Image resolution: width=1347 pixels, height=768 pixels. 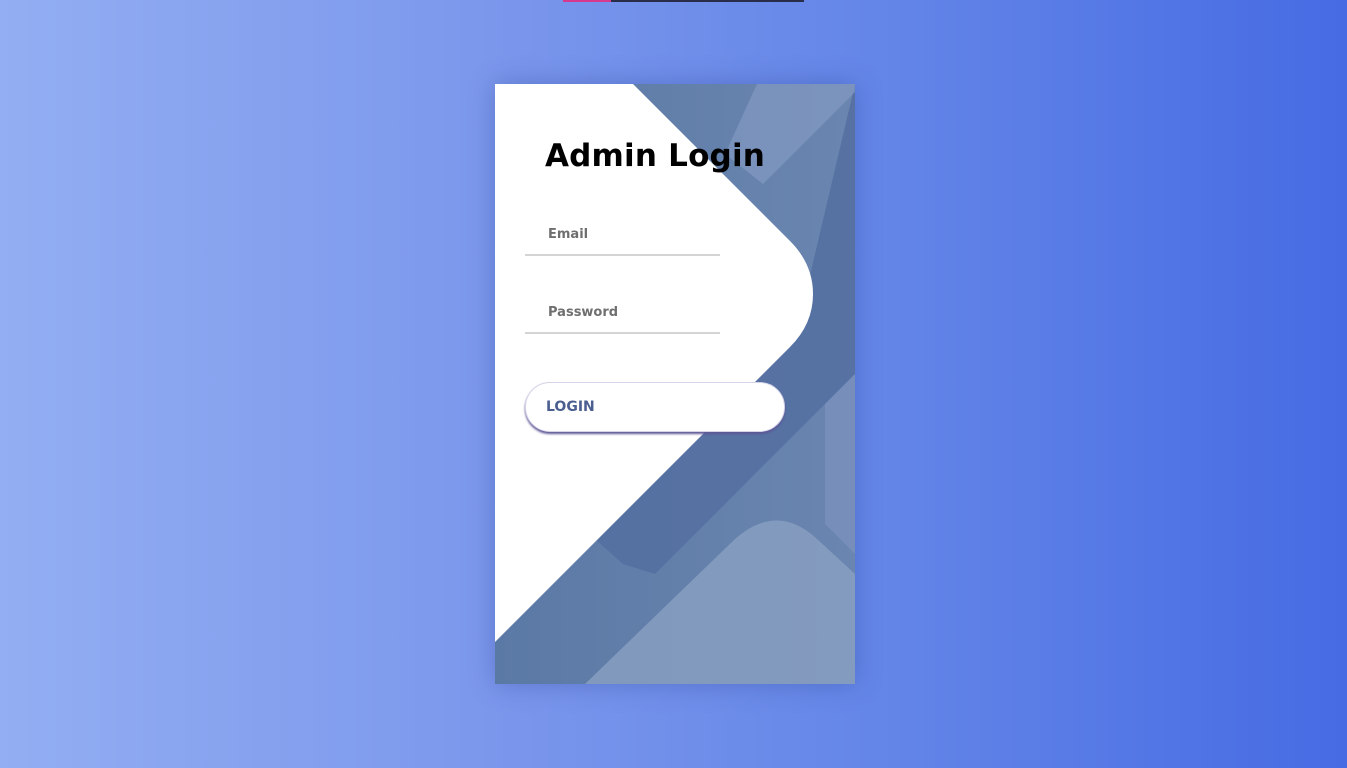 I want to click on password-field-wrapper, so click(x=622, y=313).